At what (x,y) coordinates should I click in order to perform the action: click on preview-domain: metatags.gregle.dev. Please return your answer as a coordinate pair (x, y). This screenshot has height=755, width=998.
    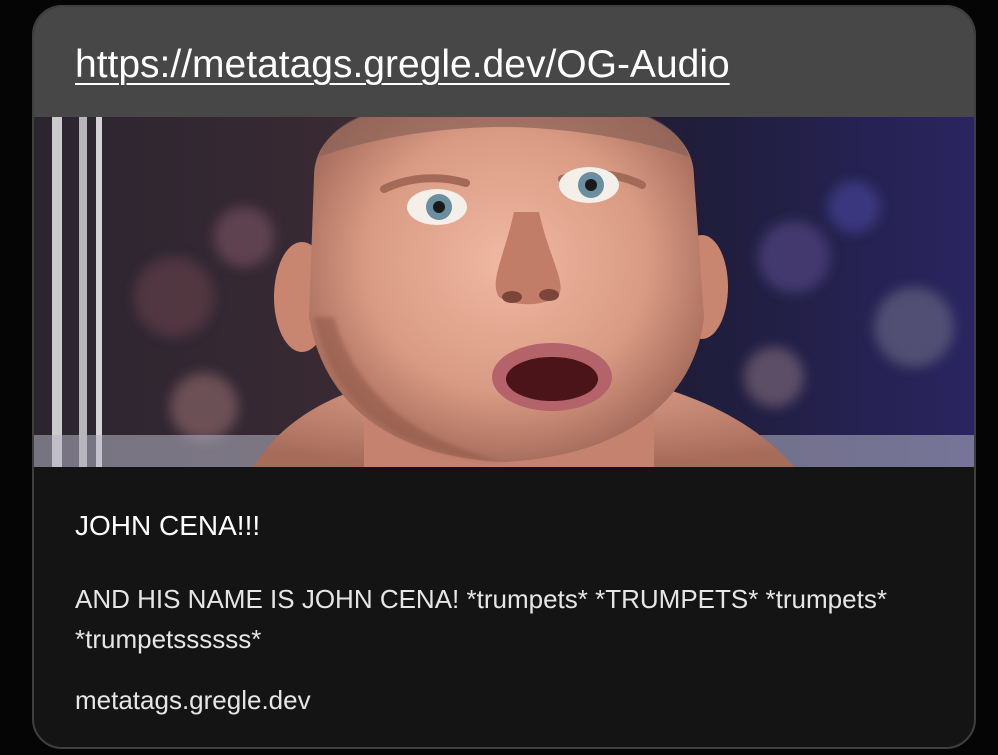
    Looking at the image, I should click on (193, 700).